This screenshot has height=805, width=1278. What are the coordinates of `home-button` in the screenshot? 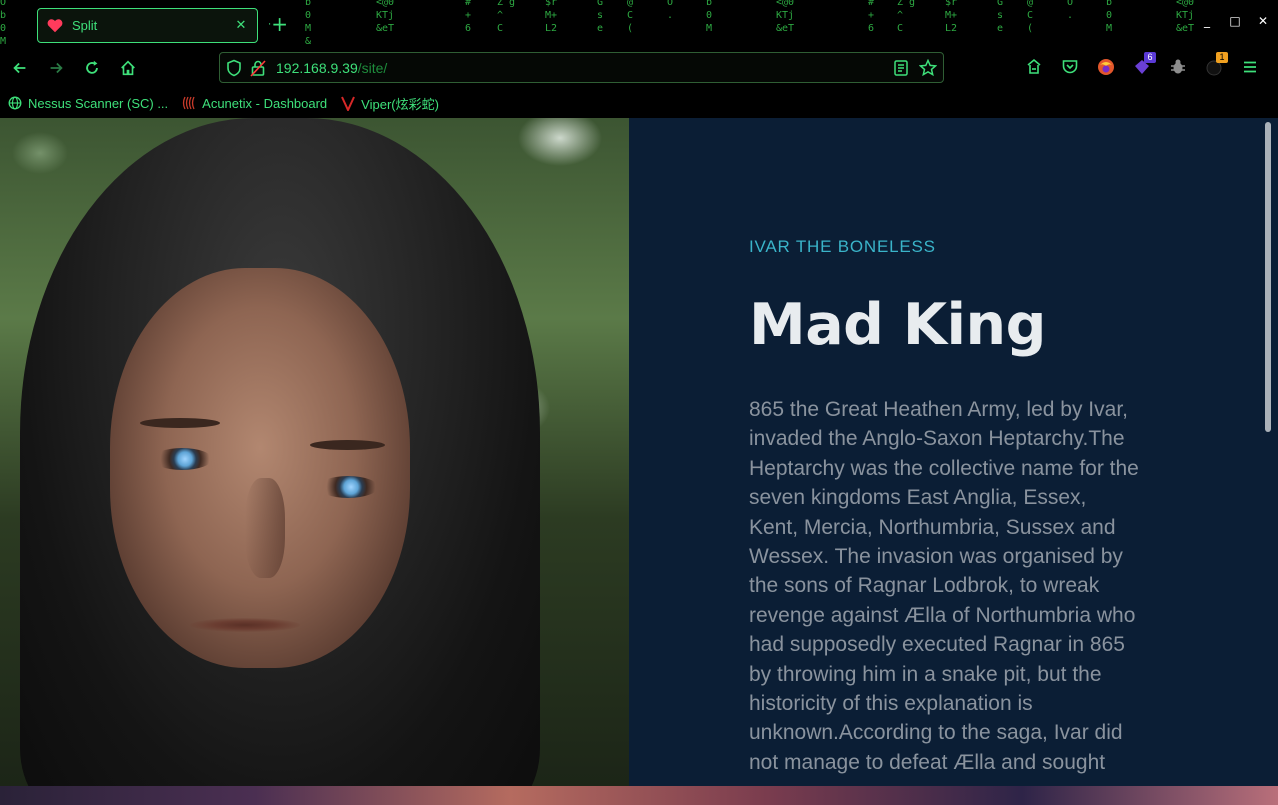 It's located at (128, 68).